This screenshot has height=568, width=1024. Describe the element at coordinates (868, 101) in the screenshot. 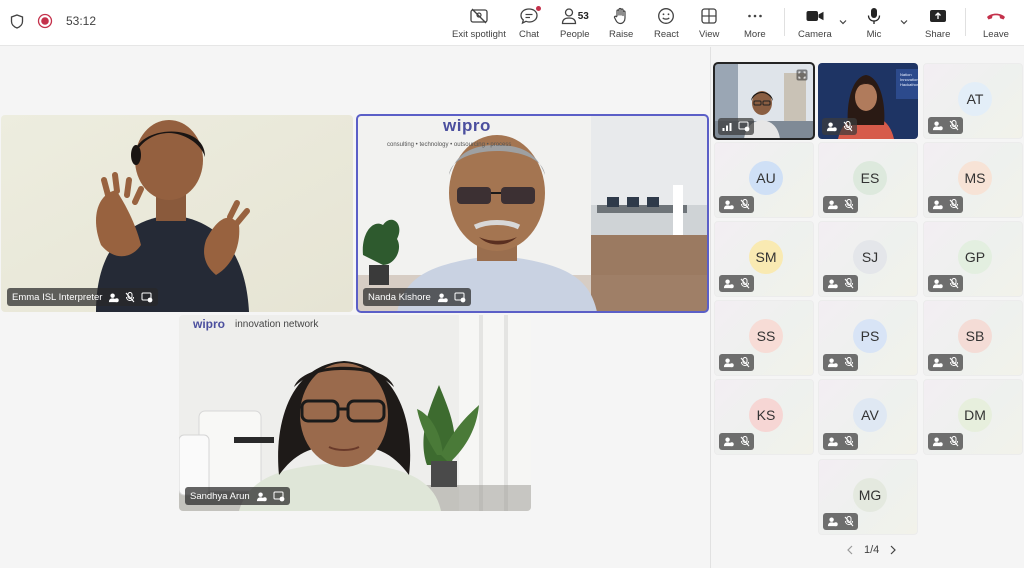

I see `participant-video-tile: Nation Innovation Hackathon` at that location.